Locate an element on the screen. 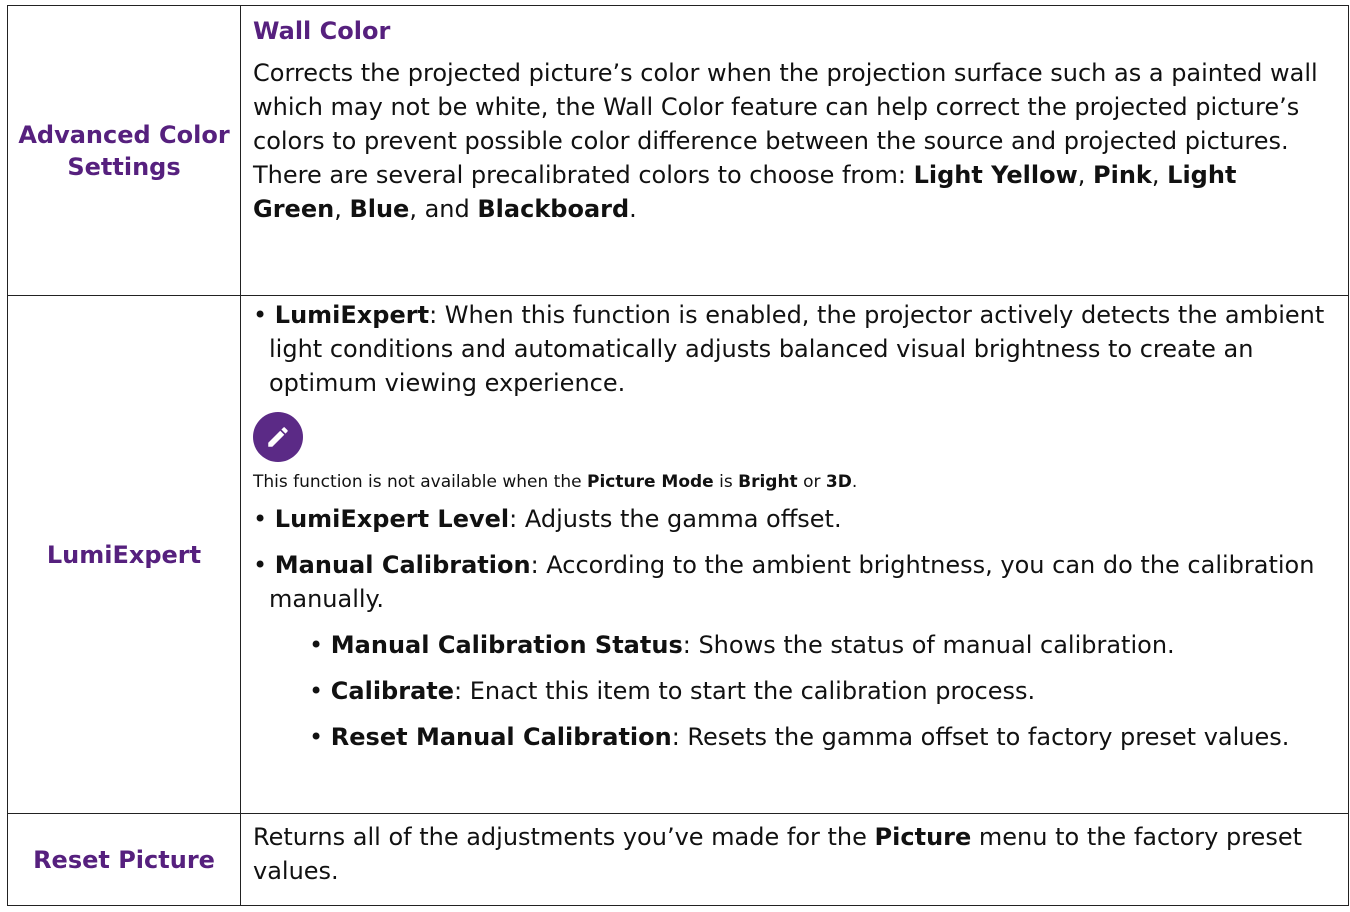  color-option: Blue is located at coordinates (379, 209).